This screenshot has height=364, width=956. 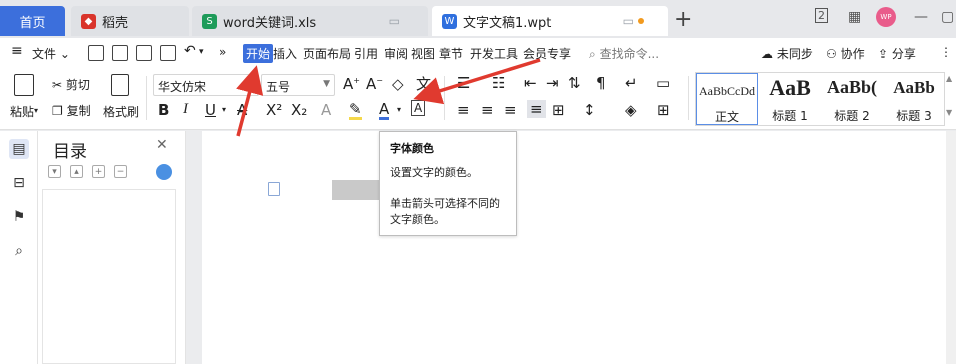 I want to click on align-right-icon: ≡, so click(x=510, y=110).